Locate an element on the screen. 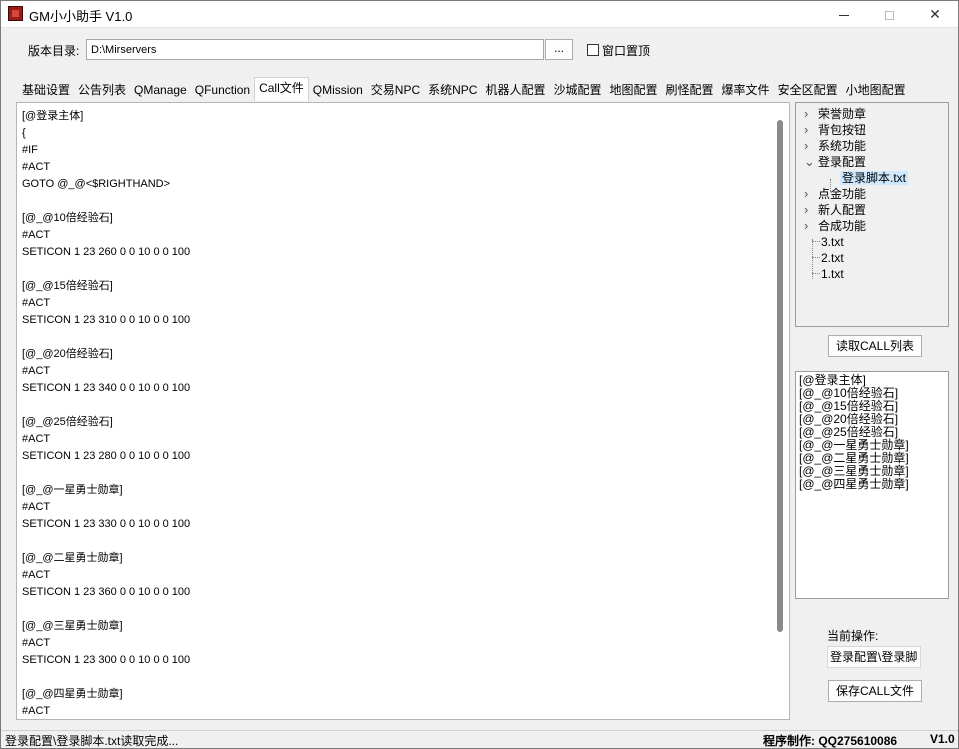 The image size is (959, 749). close-button: ✕ is located at coordinates (935, 14).